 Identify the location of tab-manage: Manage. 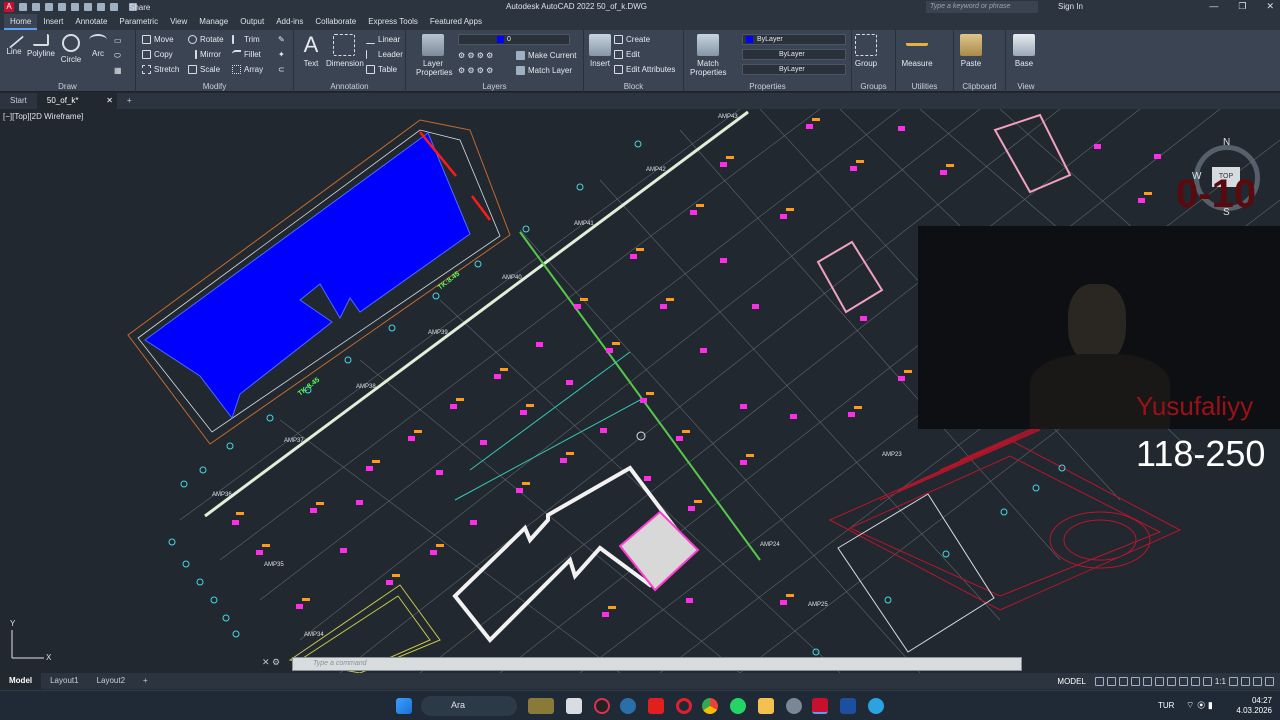
(213, 22).